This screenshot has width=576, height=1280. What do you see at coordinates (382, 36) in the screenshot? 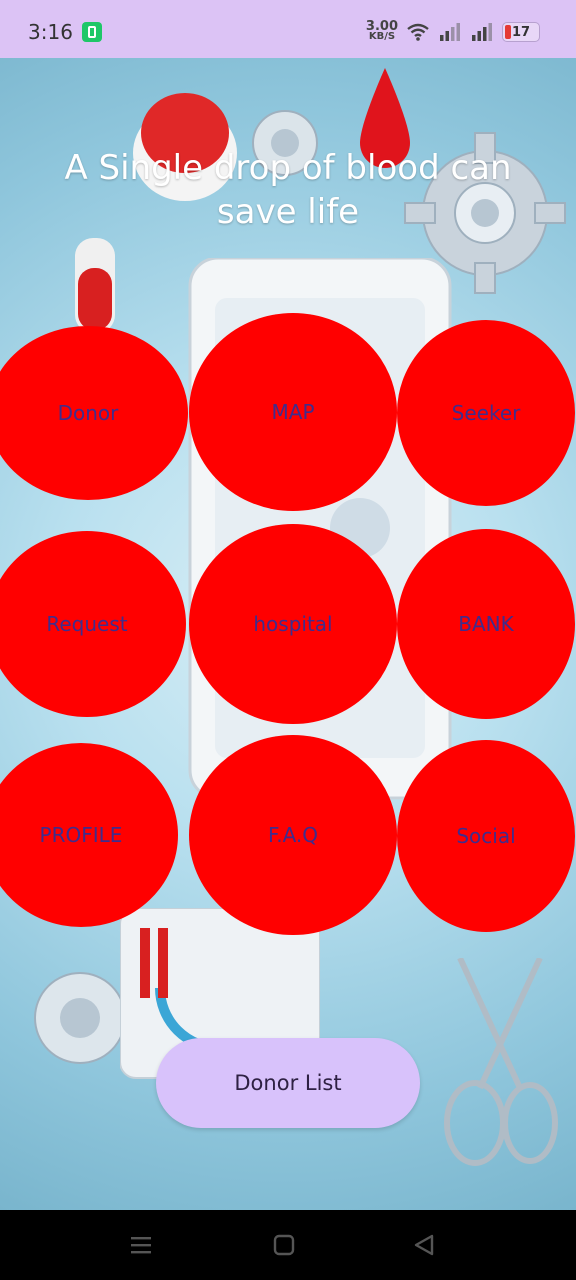
I see `network-speed-unit: KB/S` at bounding box center [382, 36].